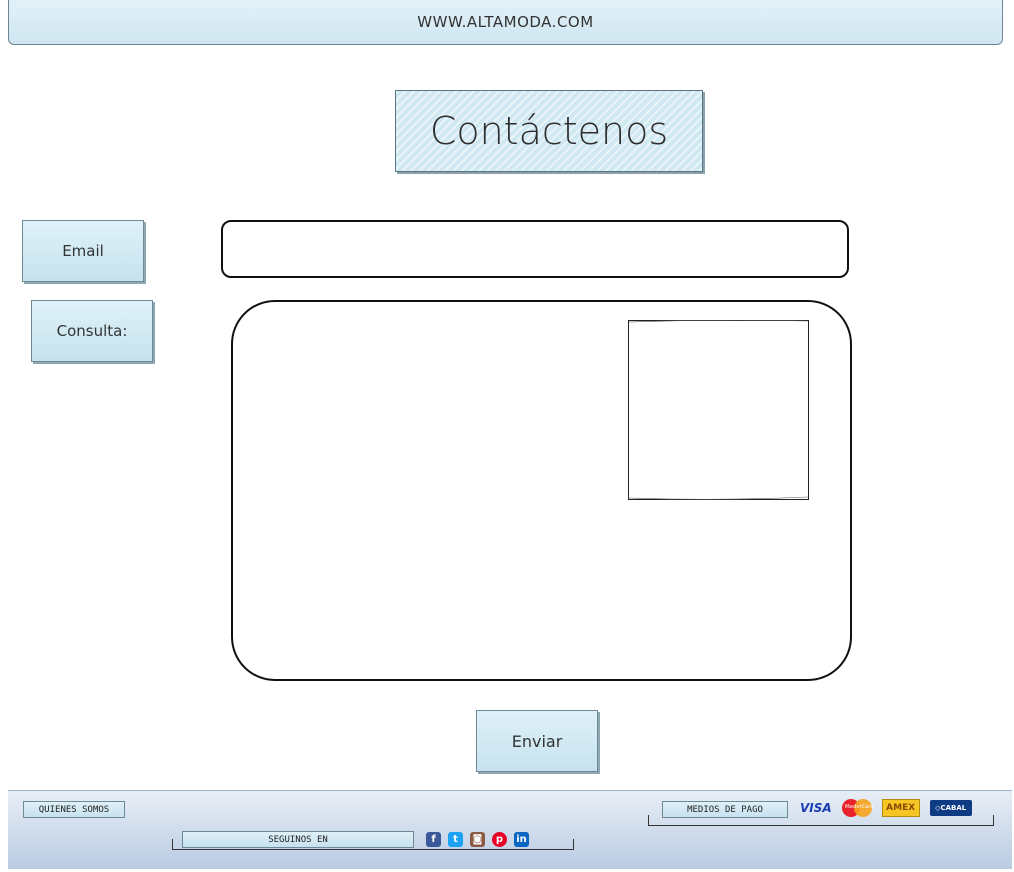  What do you see at coordinates (499, 839) in the screenshot?
I see `pinterest-icon: p` at bounding box center [499, 839].